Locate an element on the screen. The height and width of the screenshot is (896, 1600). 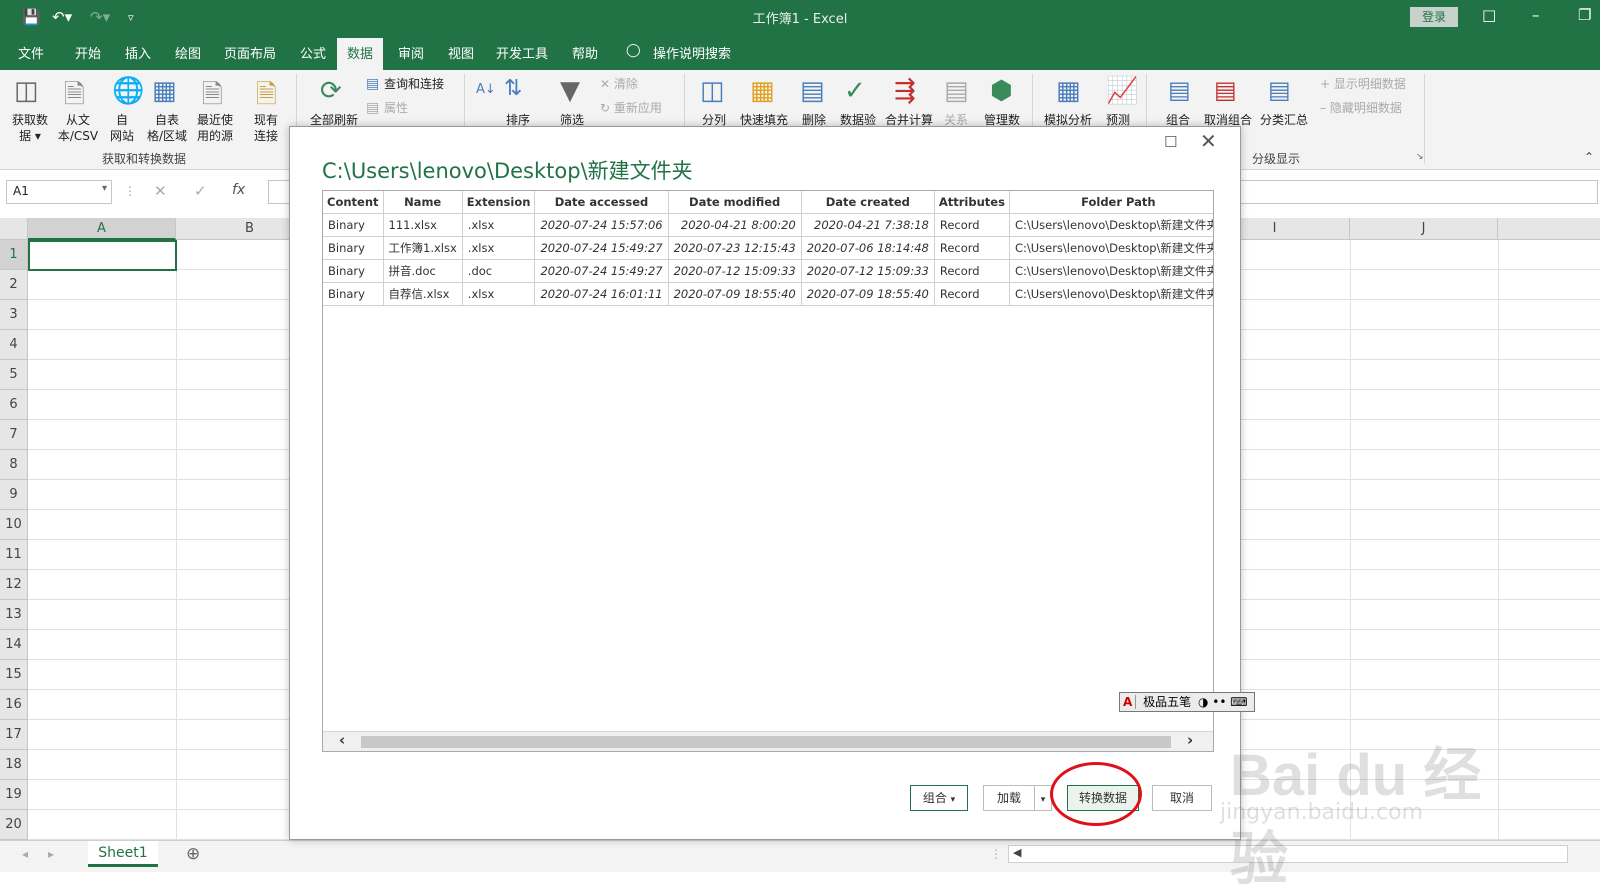
cancel-entry-icon: ✕ is located at coordinates (160, 191).